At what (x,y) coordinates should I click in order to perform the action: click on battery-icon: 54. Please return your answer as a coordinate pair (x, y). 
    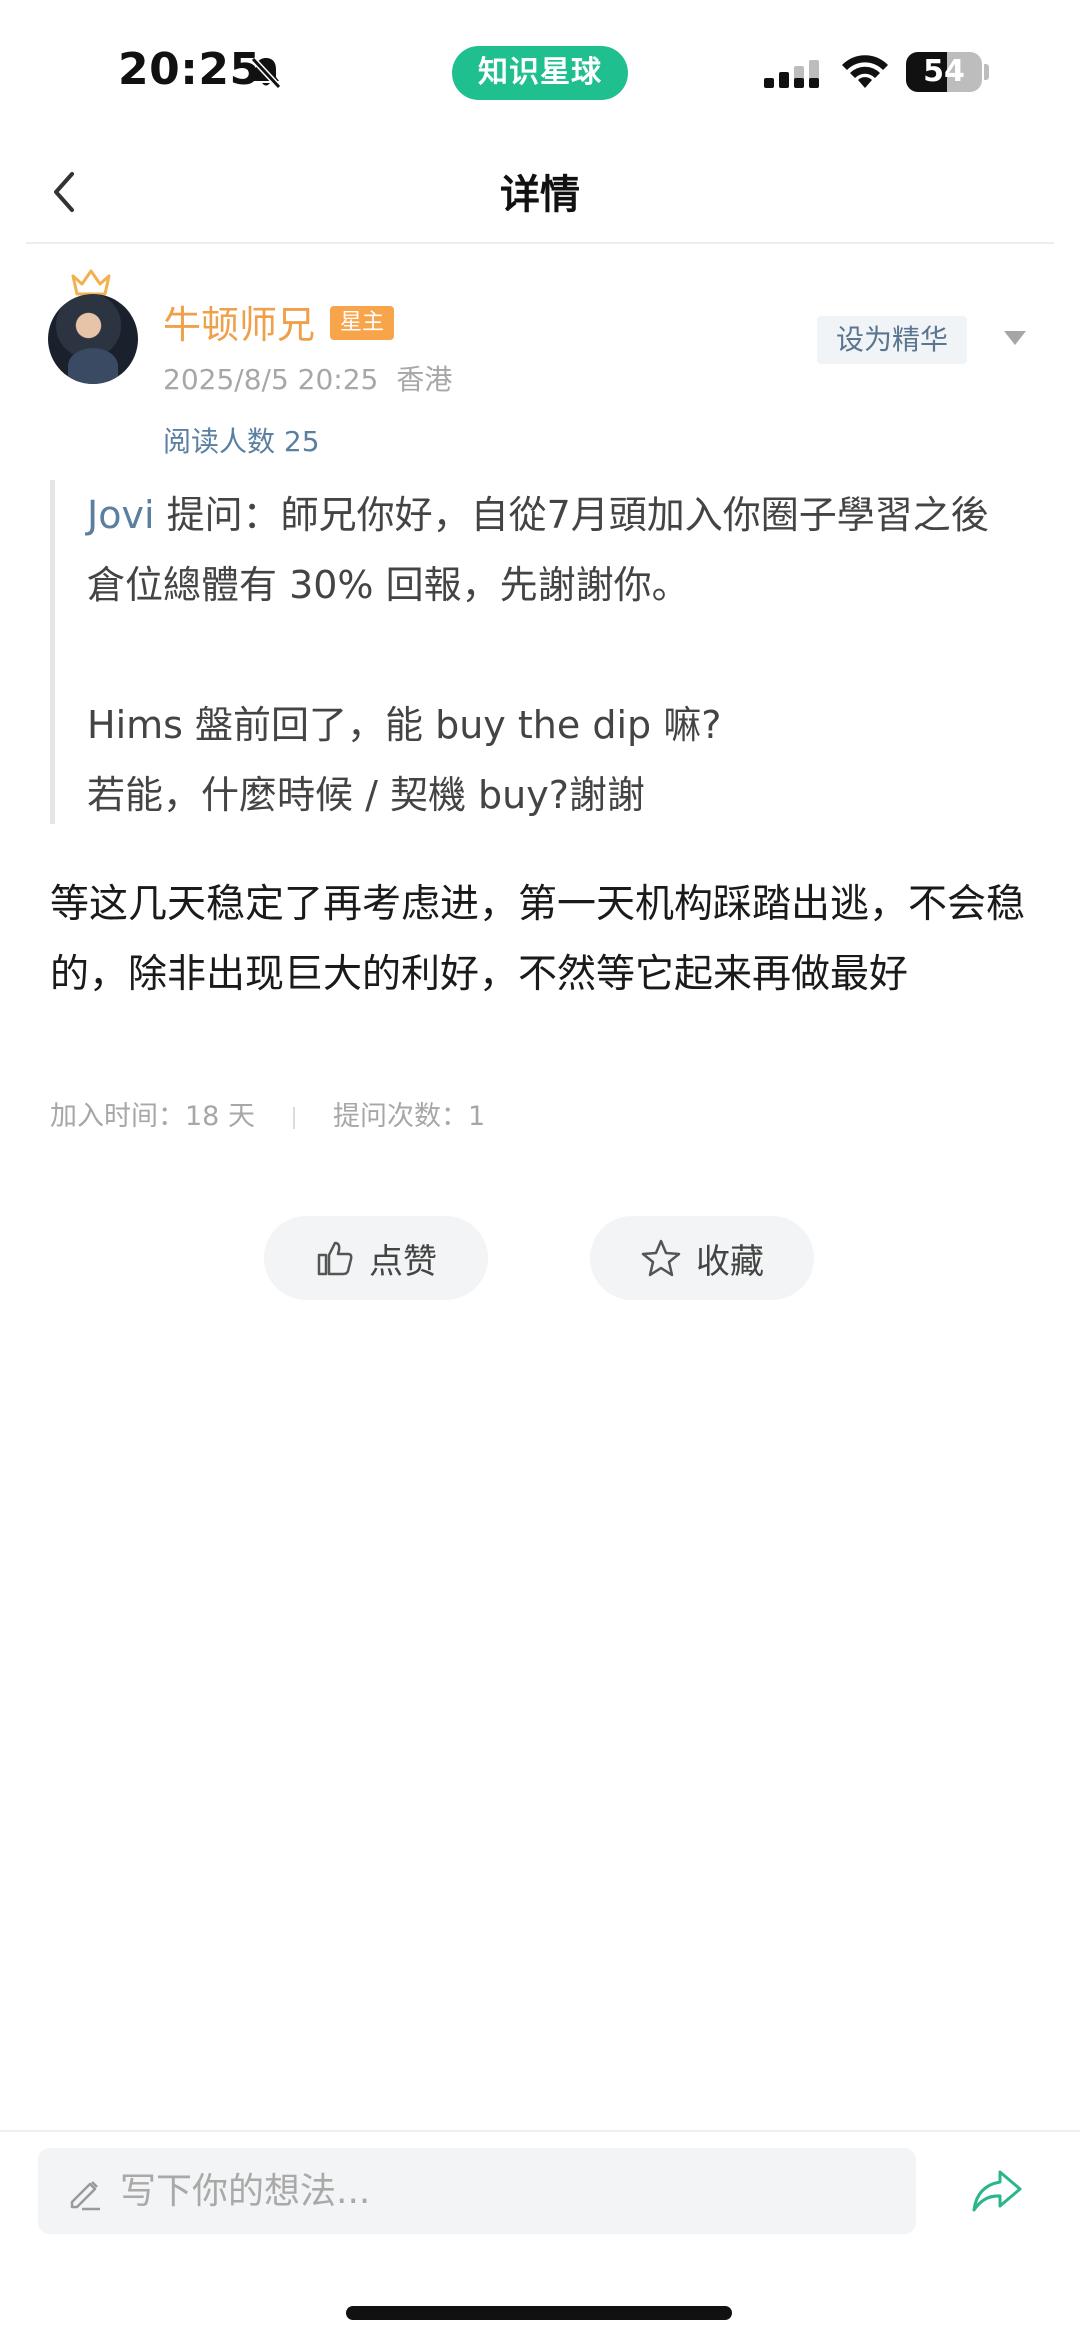
    Looking at the image, I should click on (944, 72).